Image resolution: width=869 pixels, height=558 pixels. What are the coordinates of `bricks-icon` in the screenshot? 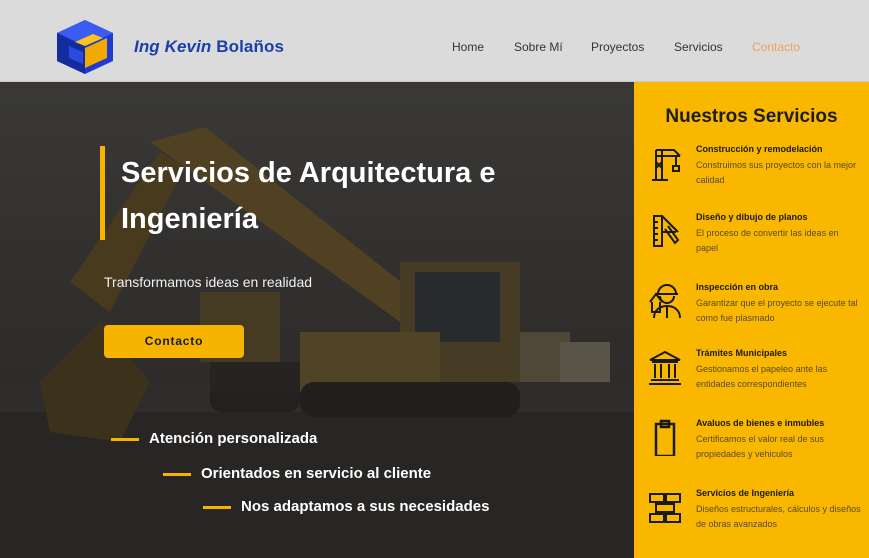 It's located at (665, 508).